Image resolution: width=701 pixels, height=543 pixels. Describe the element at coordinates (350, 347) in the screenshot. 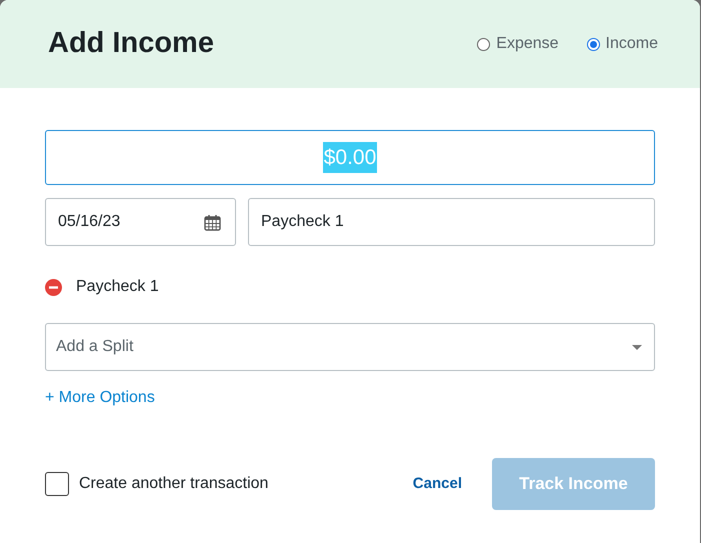

I see `split-dropdown: Add a Split` at that location.